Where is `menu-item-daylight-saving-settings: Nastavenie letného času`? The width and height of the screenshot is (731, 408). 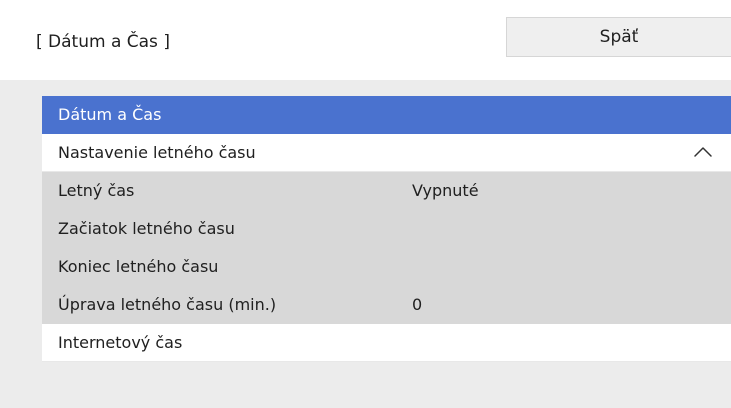
menu-item-daylight-saving-settings: Nastavenie letného času is located at coordinates (386, 153).